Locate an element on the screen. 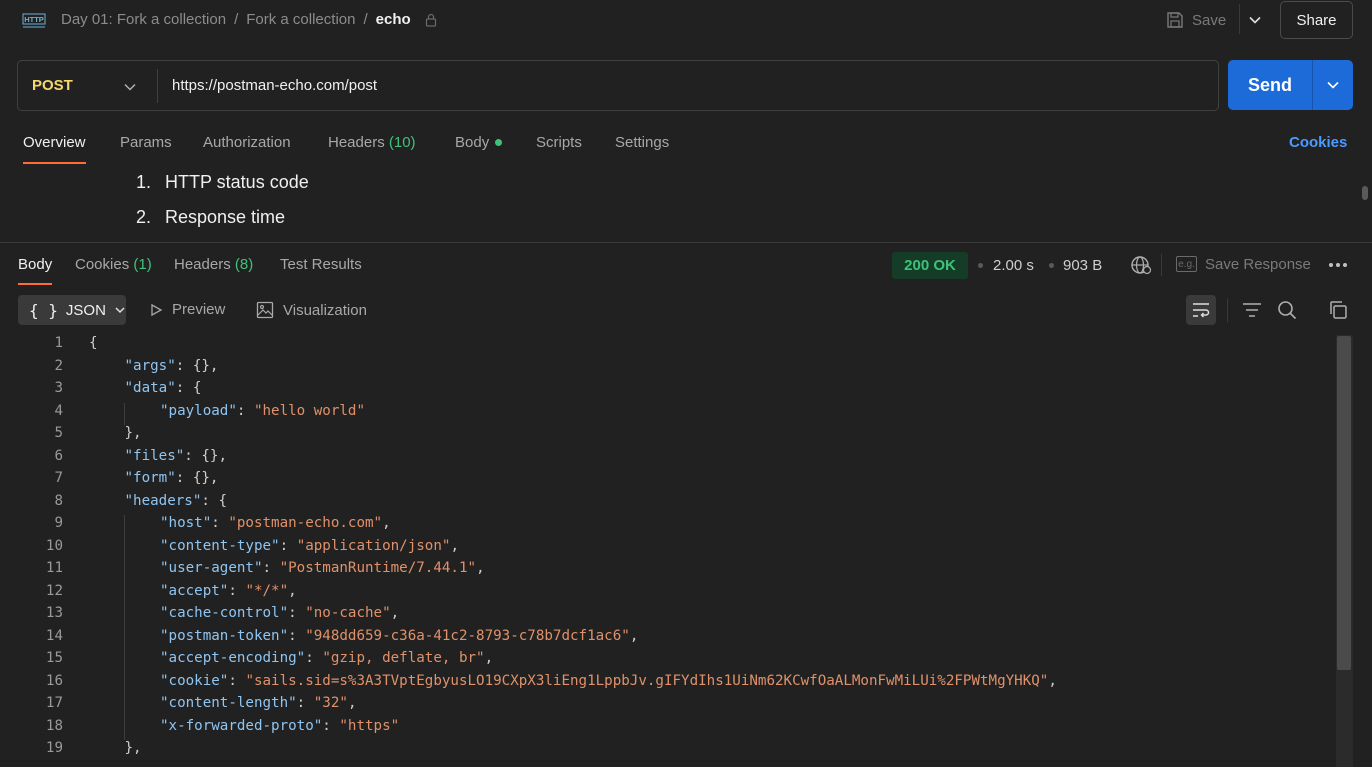 This screenshot has width=1372, height=767. list-text: Response time is located at coordinates (225, 217).